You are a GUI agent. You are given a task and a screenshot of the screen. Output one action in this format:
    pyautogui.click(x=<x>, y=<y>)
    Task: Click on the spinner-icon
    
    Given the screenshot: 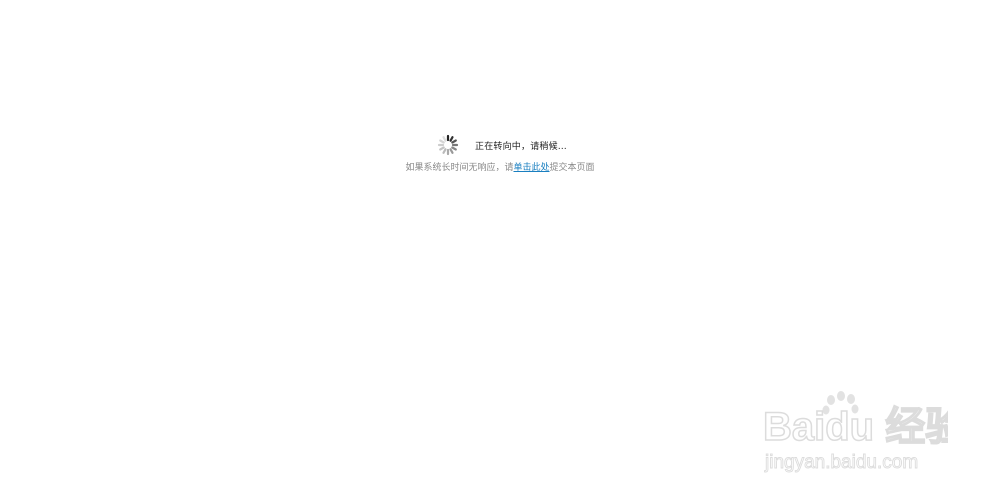 What is the action you would take?
    pyautogui.click(x=448, y=145)
    